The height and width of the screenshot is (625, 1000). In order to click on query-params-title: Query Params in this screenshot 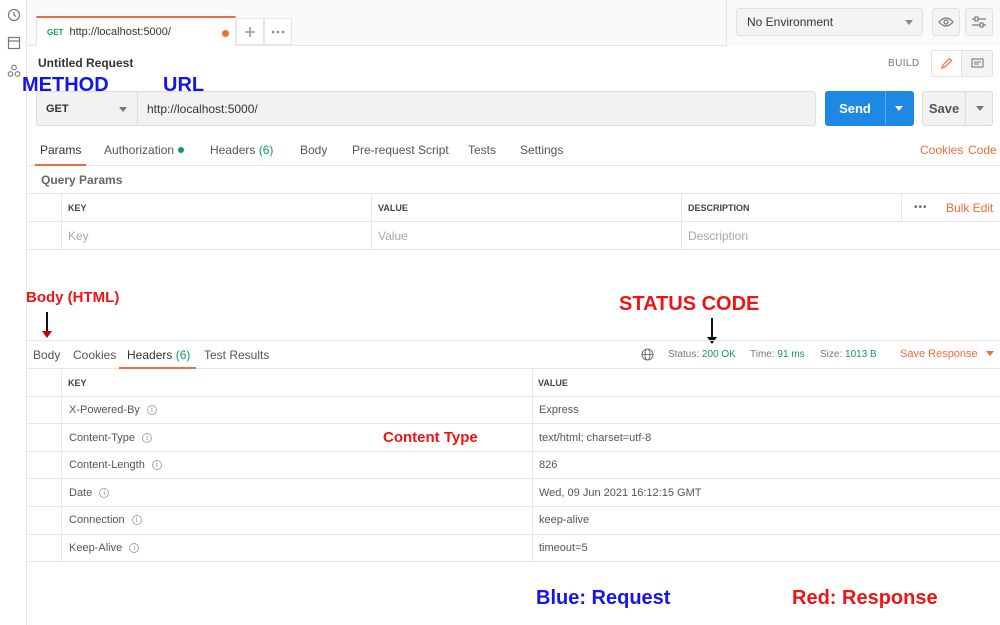, I will do `click(82, 180)`.